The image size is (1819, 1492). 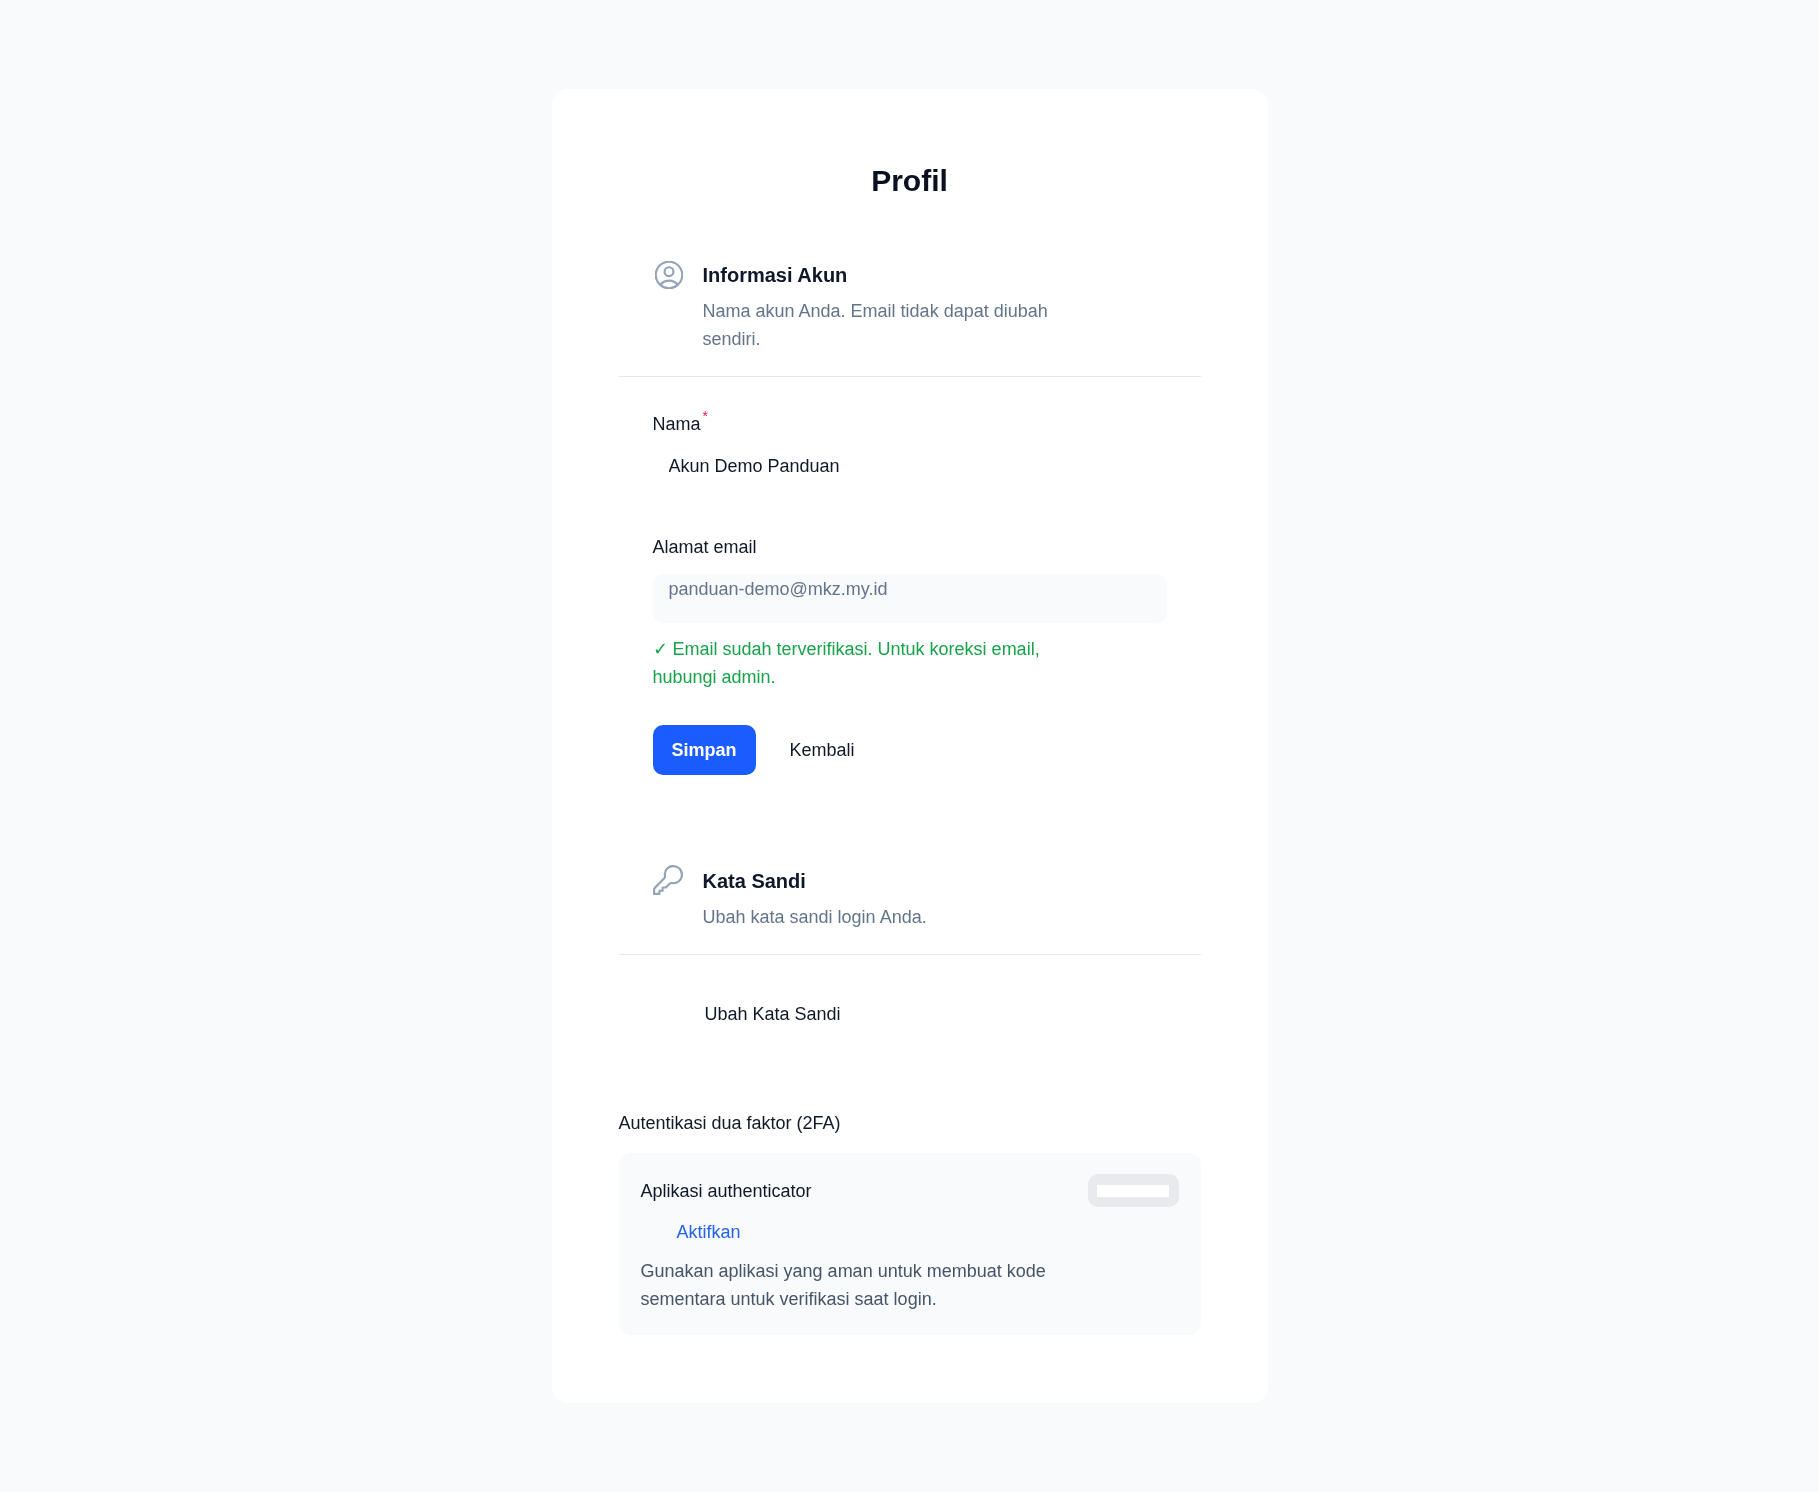 What do you see at coordinates (705, 416) in the screenshot?
I see `required-asterisk: *` at bounding box center [705, 416].